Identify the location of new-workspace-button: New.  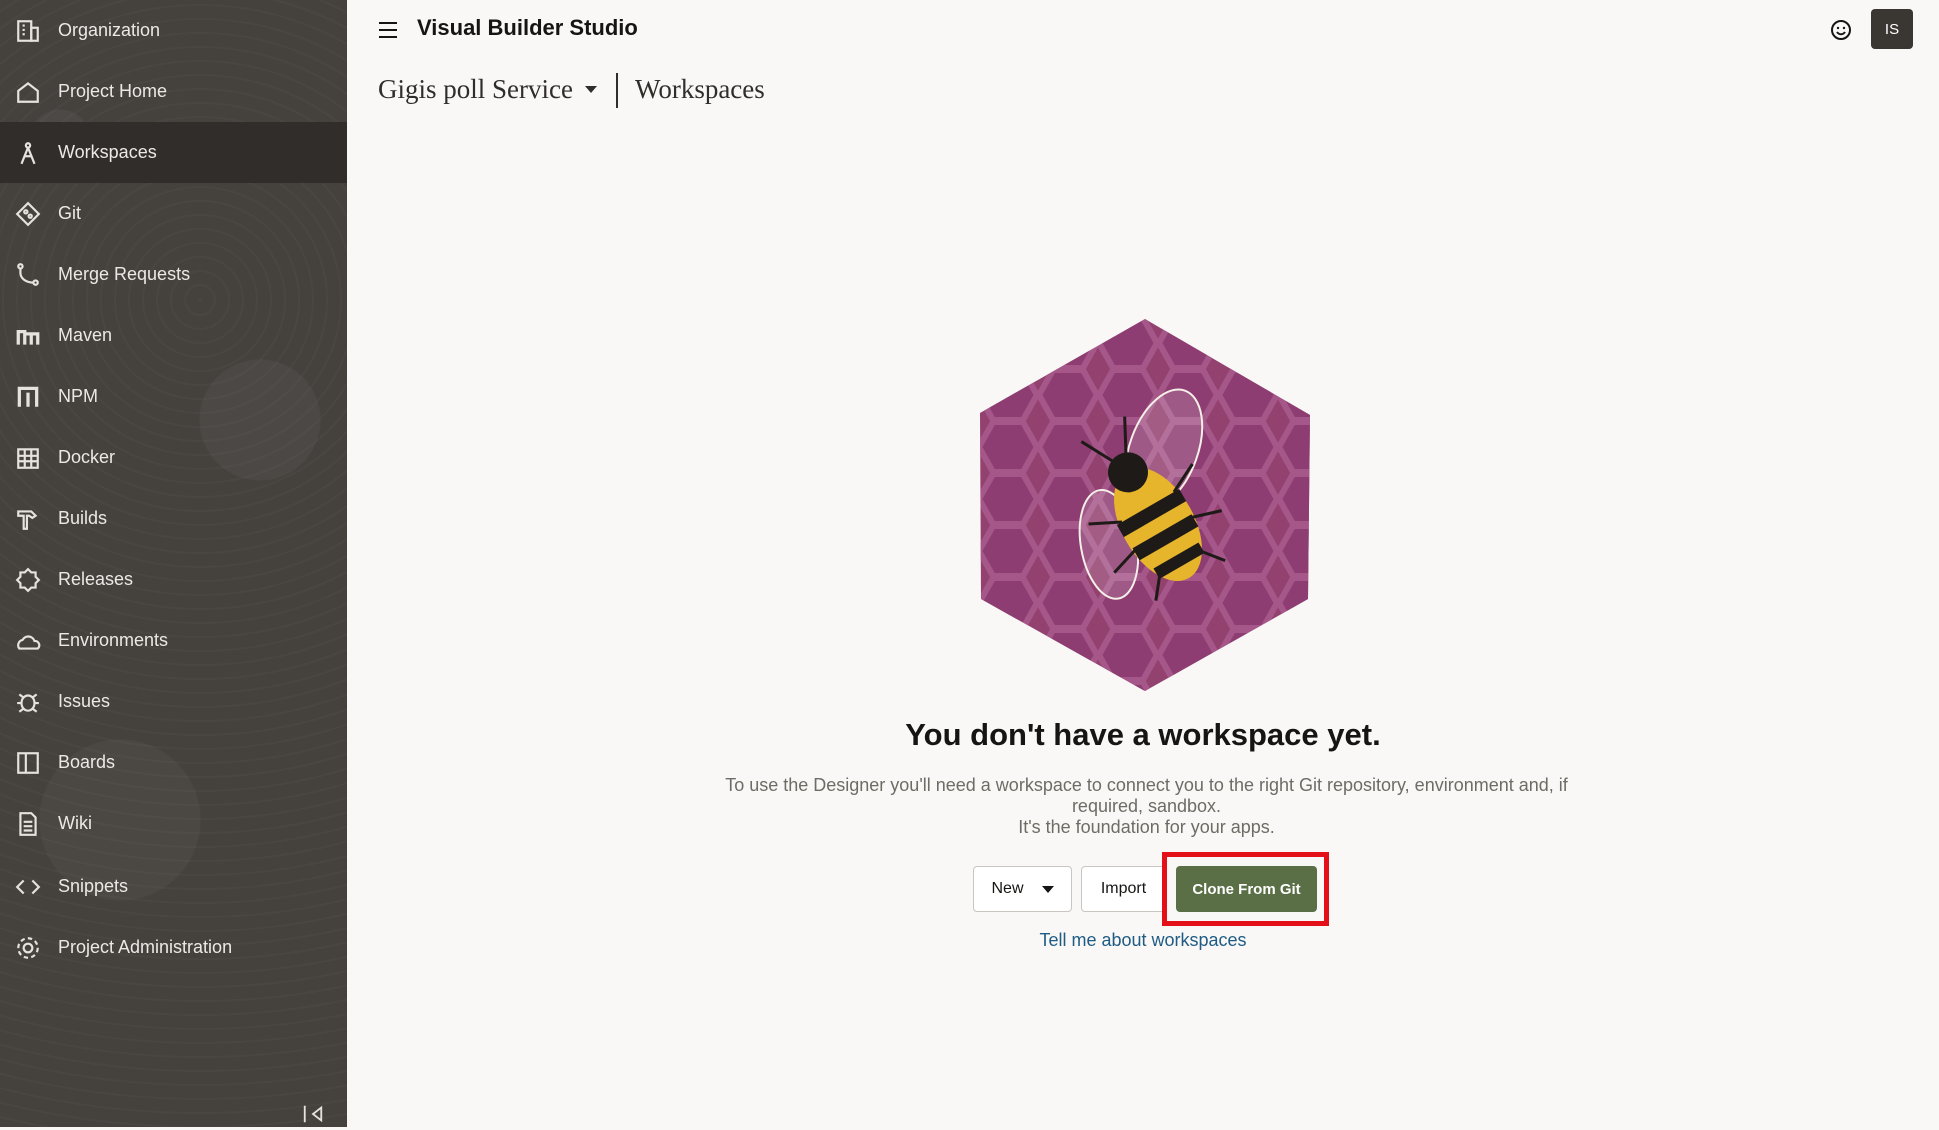
(1022, 889).